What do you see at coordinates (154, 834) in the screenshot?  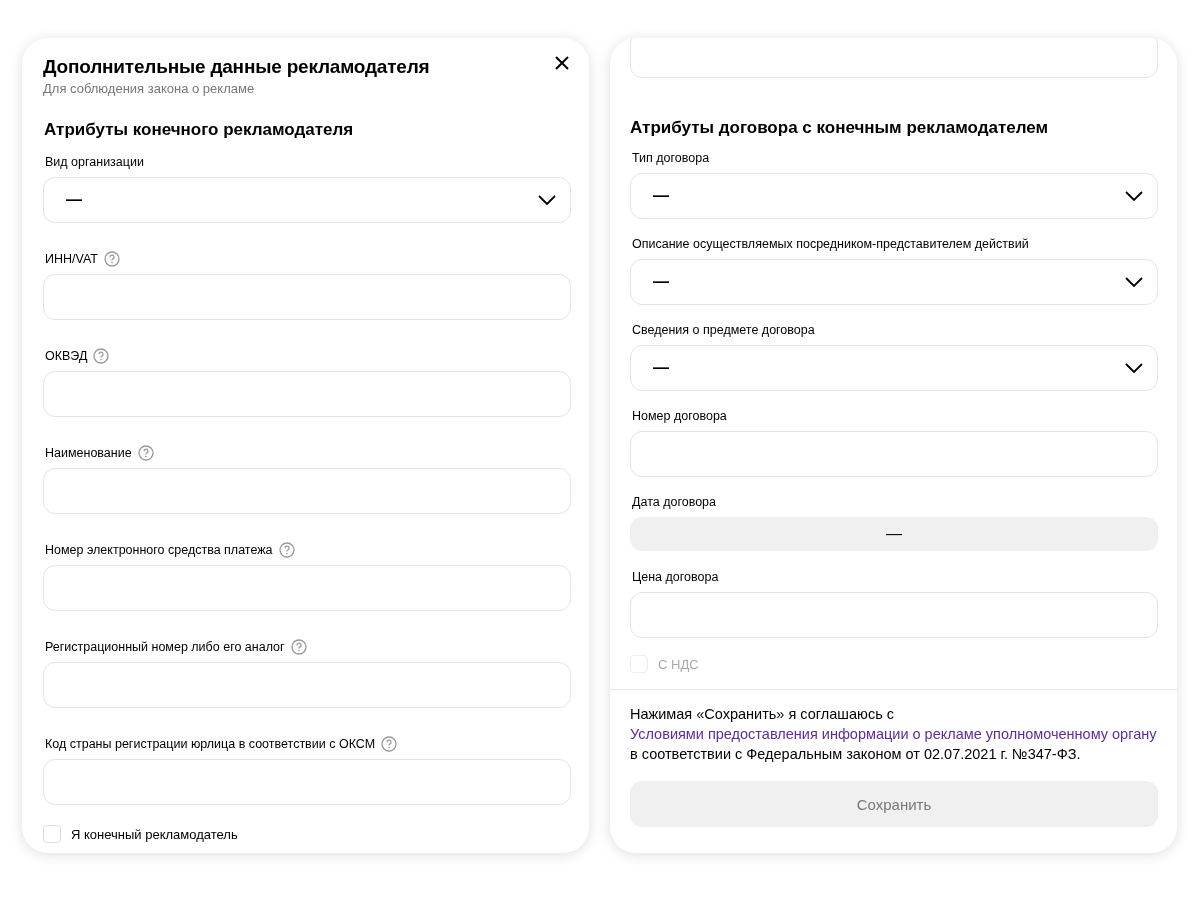 I see `checkbox-label: Я конечный рекламодатель` at bounding box center [154, 834].